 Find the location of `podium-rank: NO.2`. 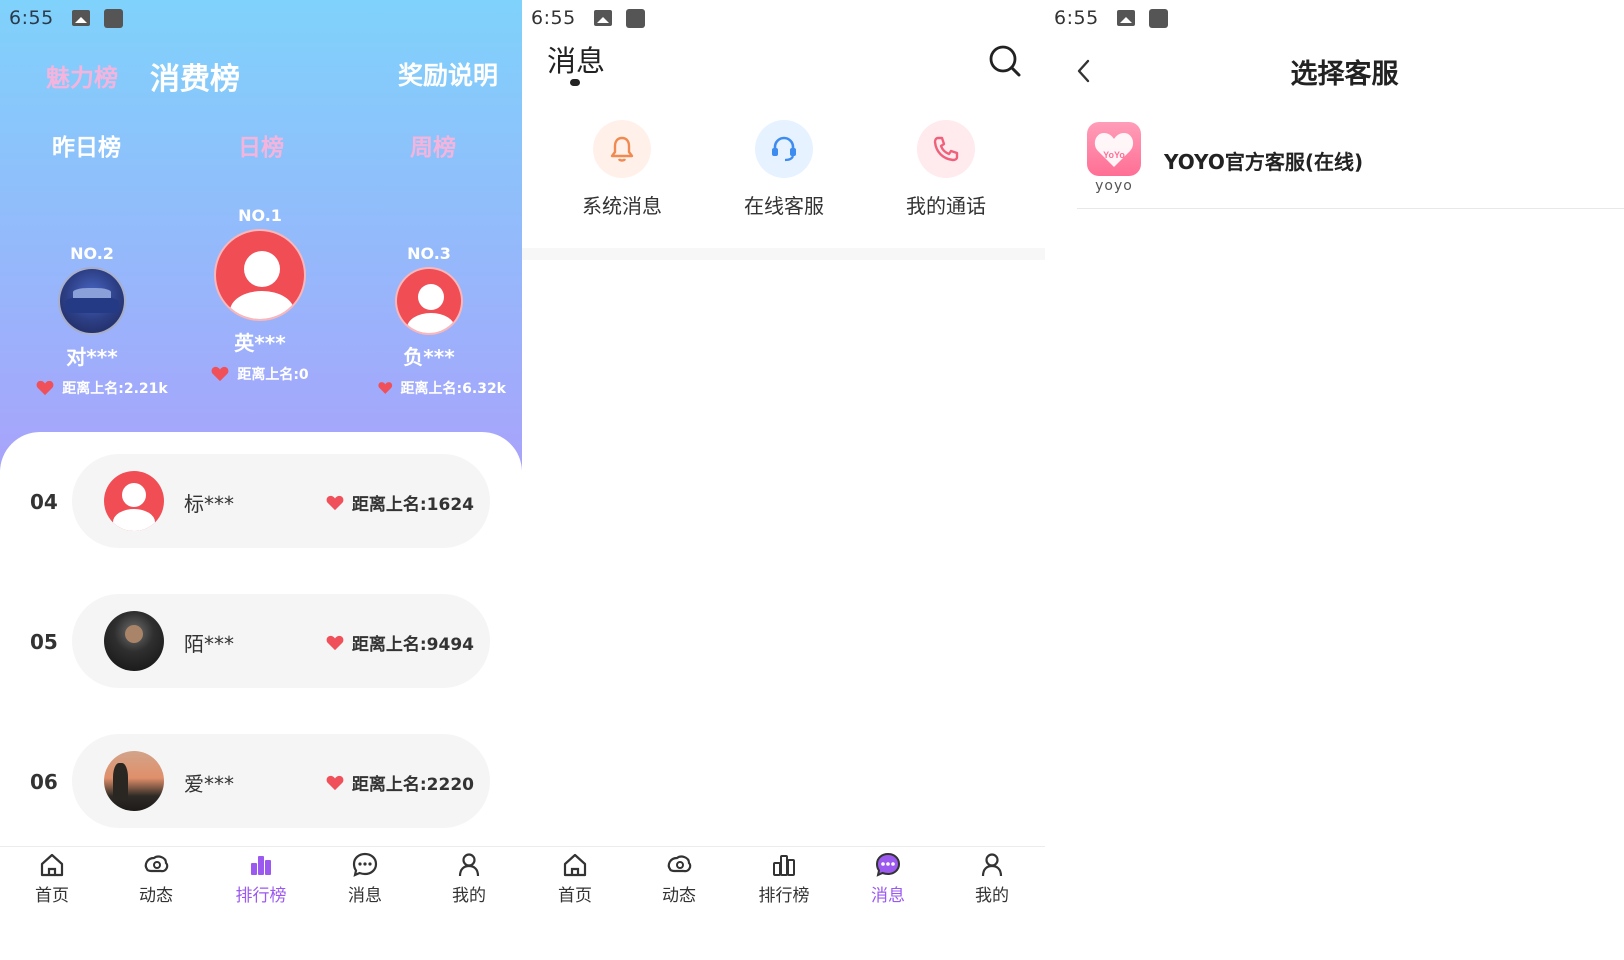

podium-rank: NO.2 is located at coordinates (92, 253).